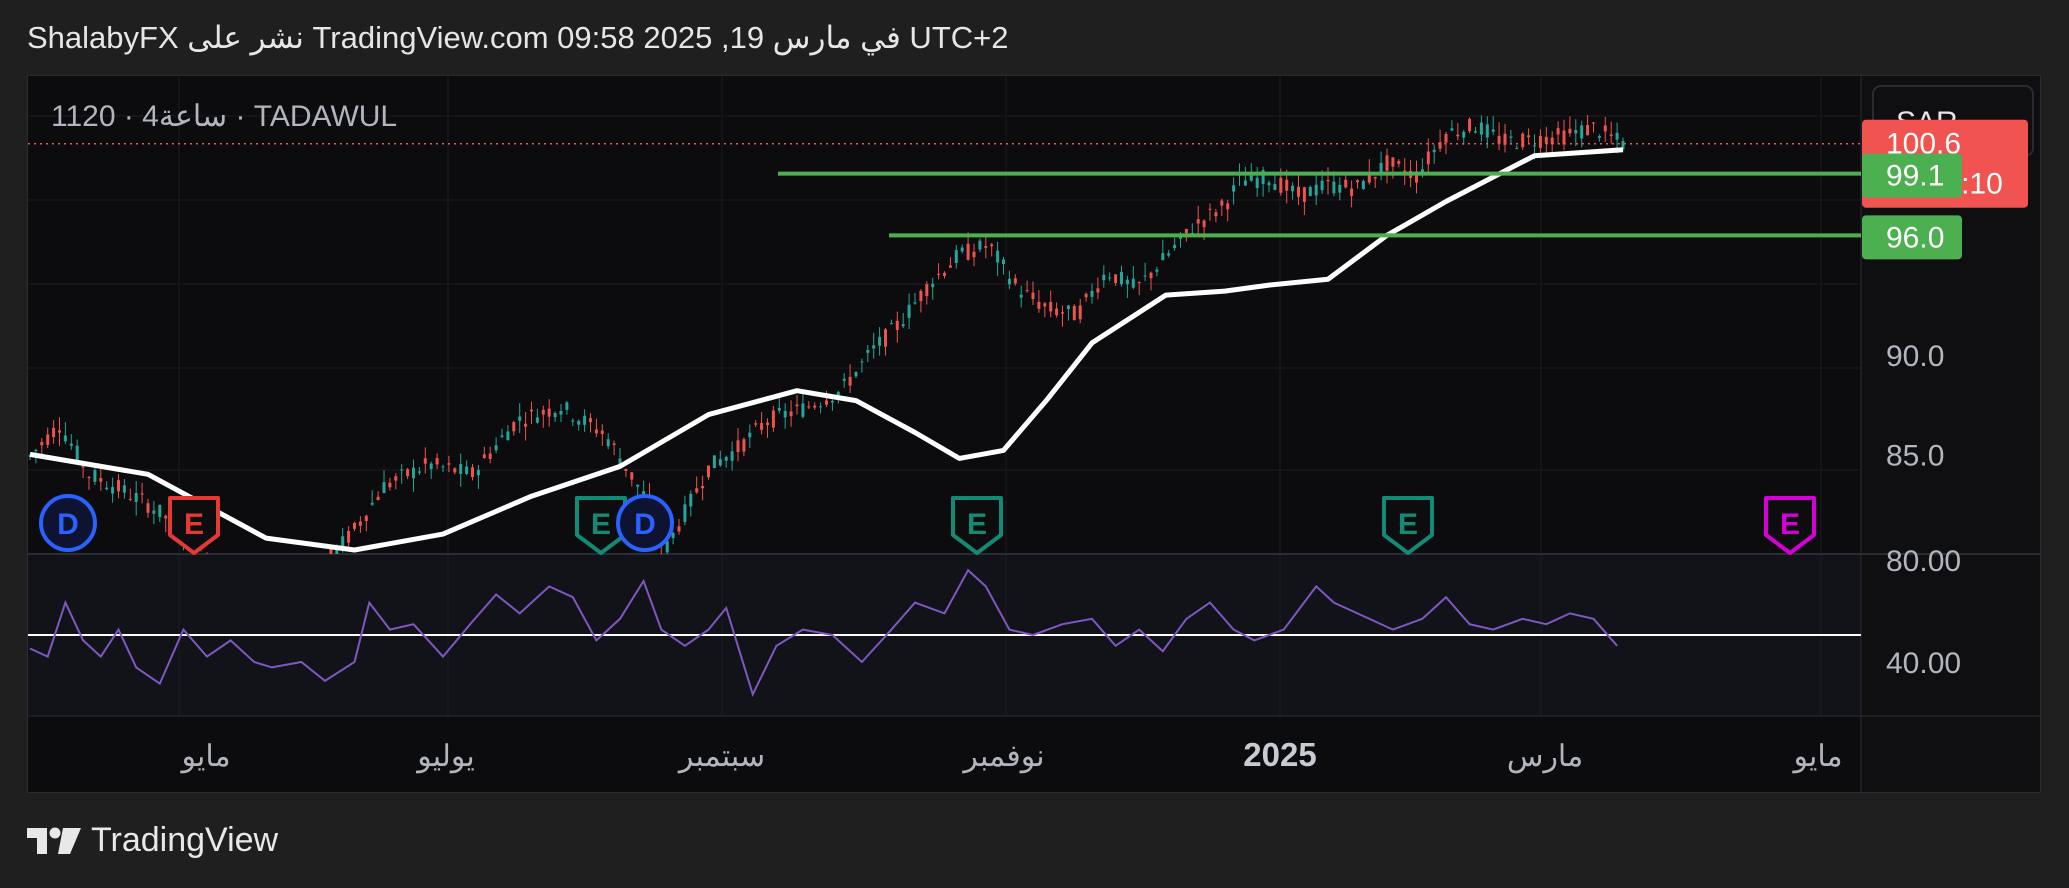 This screenshot has height=888, width=2069. What do you see at coordinates (1915, 356) in the screenshot?
I see `price-tick-label-0: 90.0` at bounding box center [1915, 356].